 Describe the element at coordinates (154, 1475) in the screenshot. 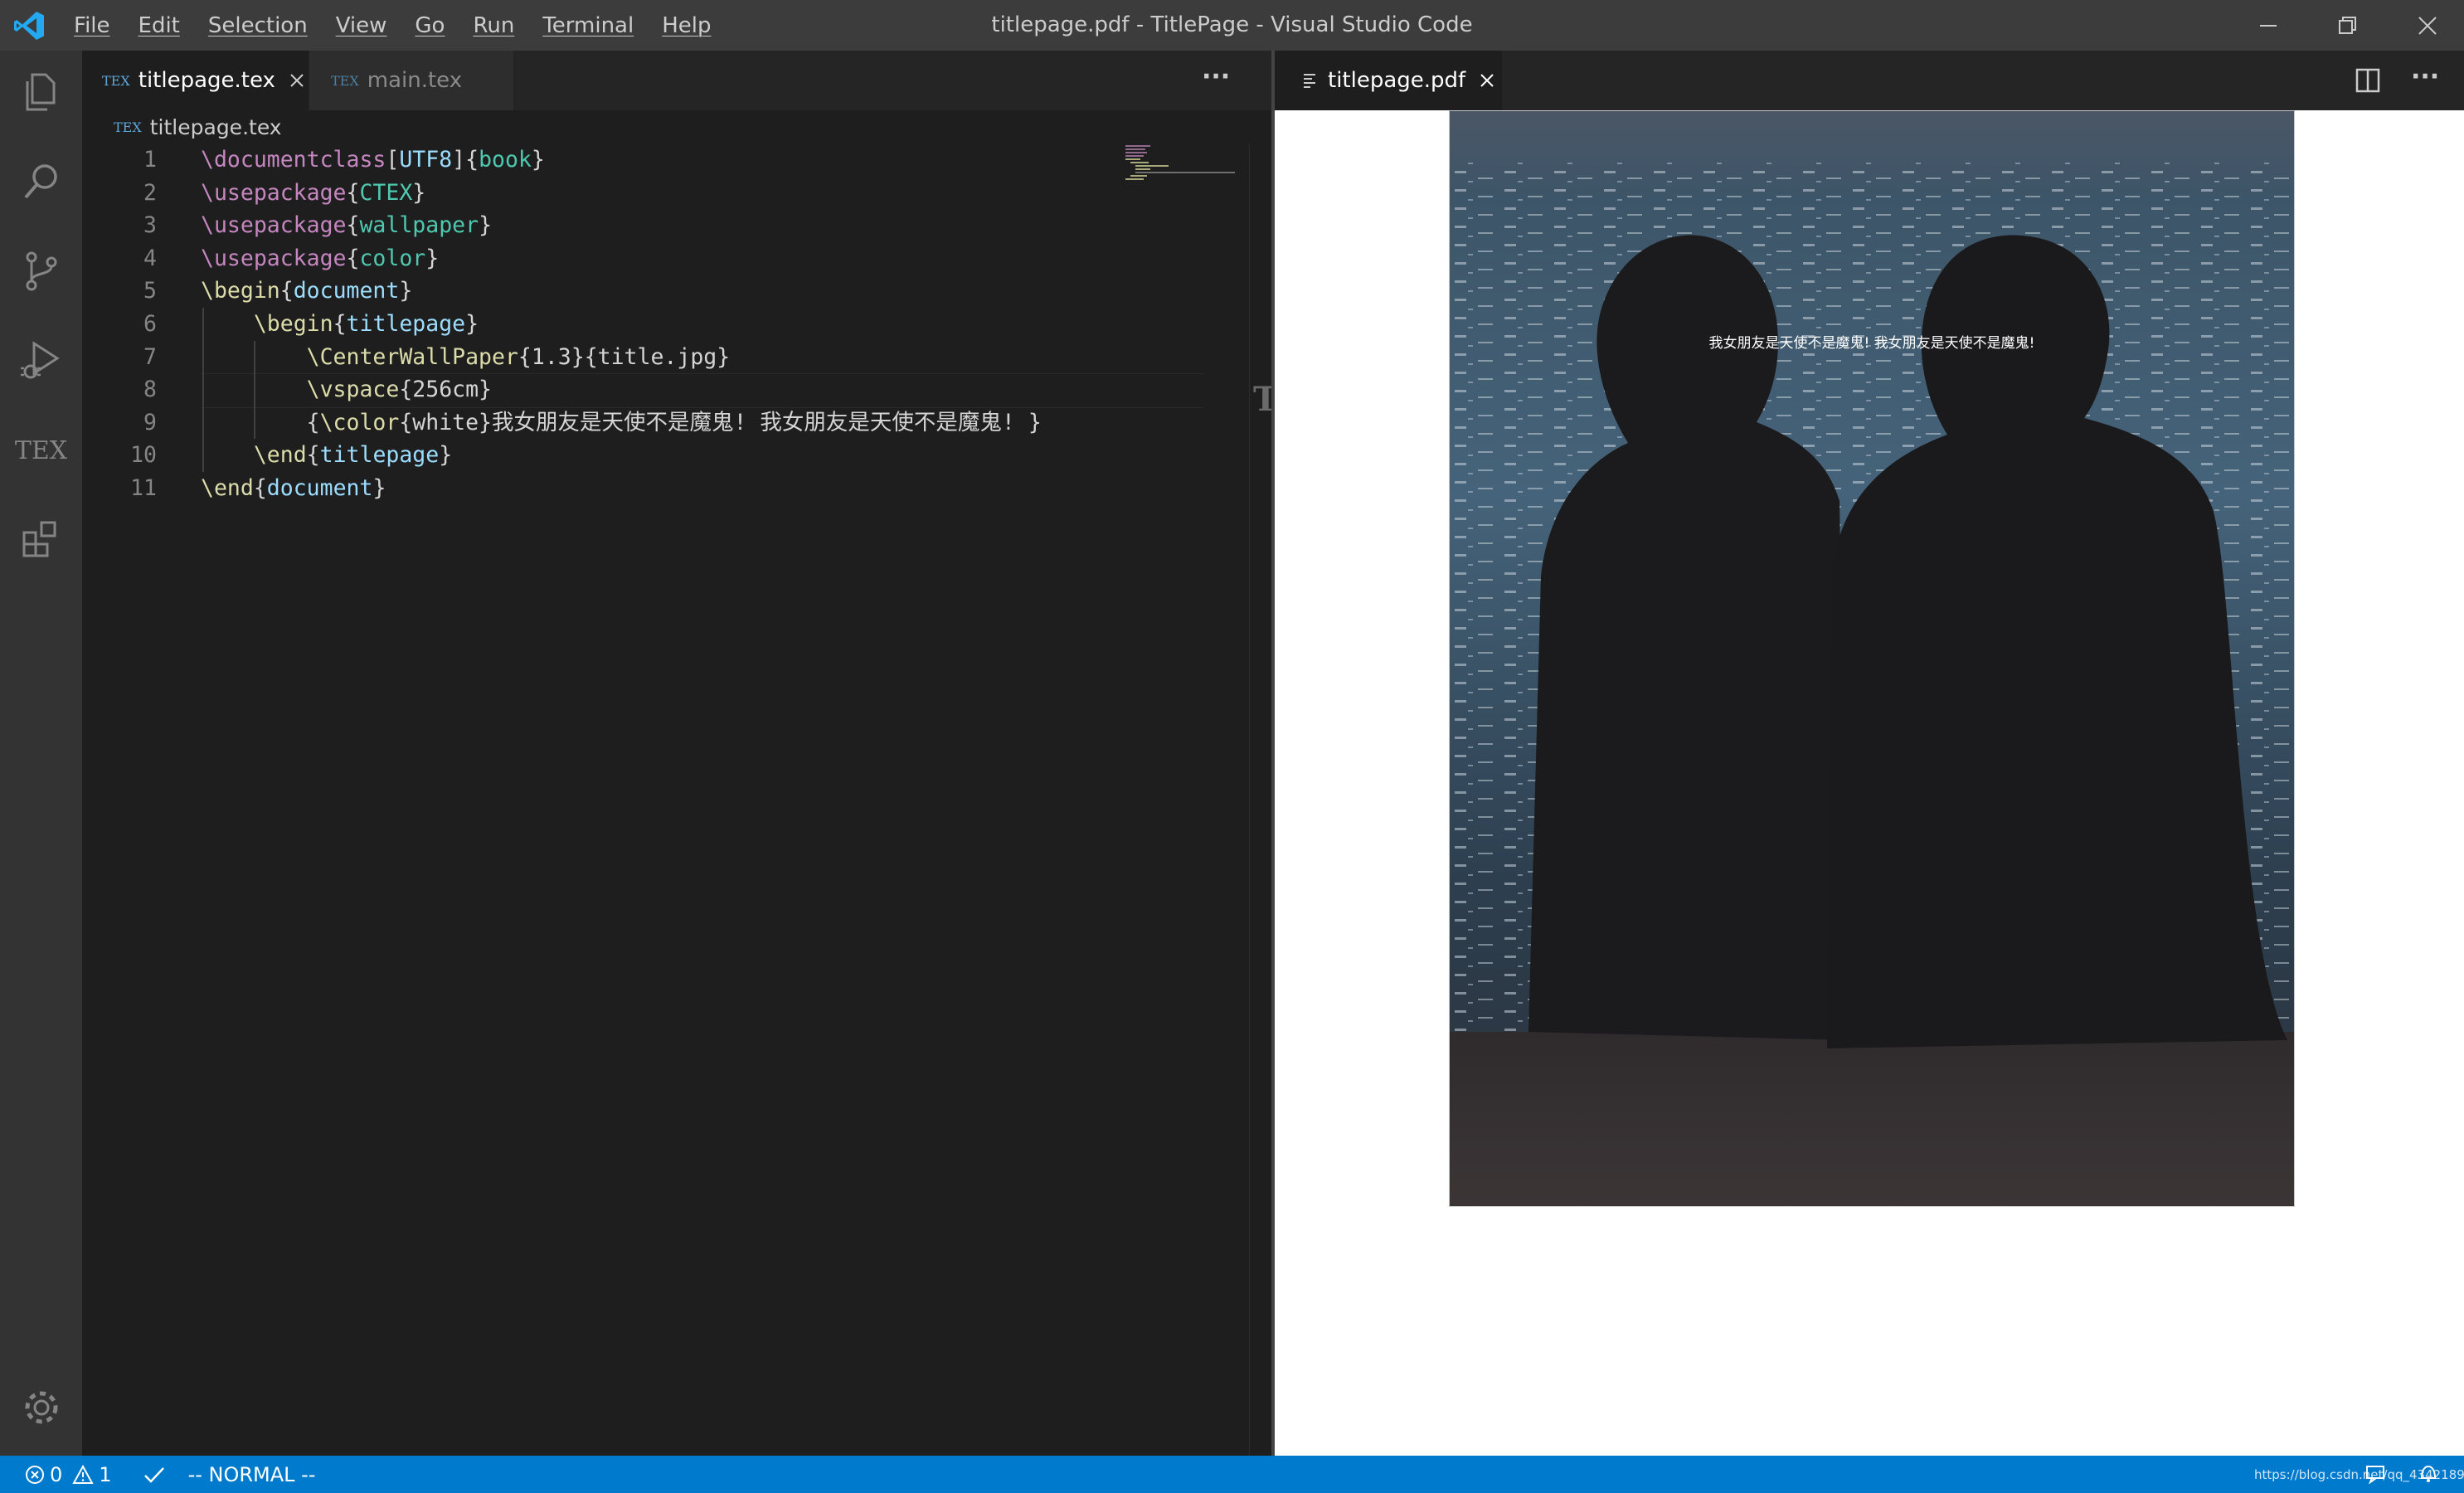

I see `check-icon` at that location.